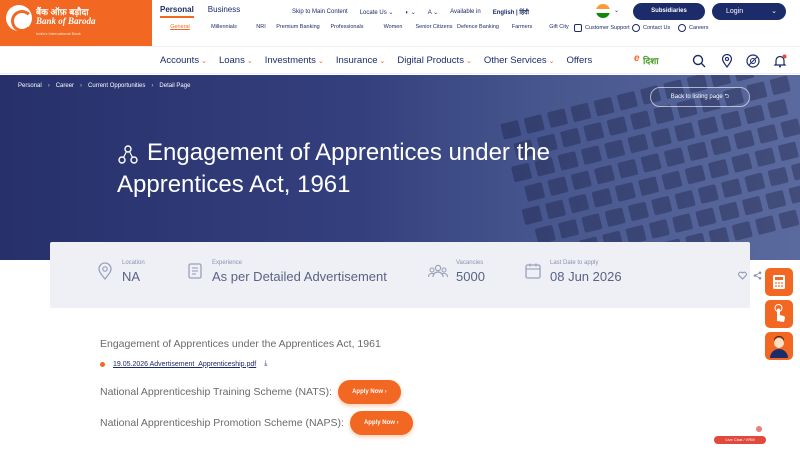  I want to click on bullet-icon, so click(102, 364).